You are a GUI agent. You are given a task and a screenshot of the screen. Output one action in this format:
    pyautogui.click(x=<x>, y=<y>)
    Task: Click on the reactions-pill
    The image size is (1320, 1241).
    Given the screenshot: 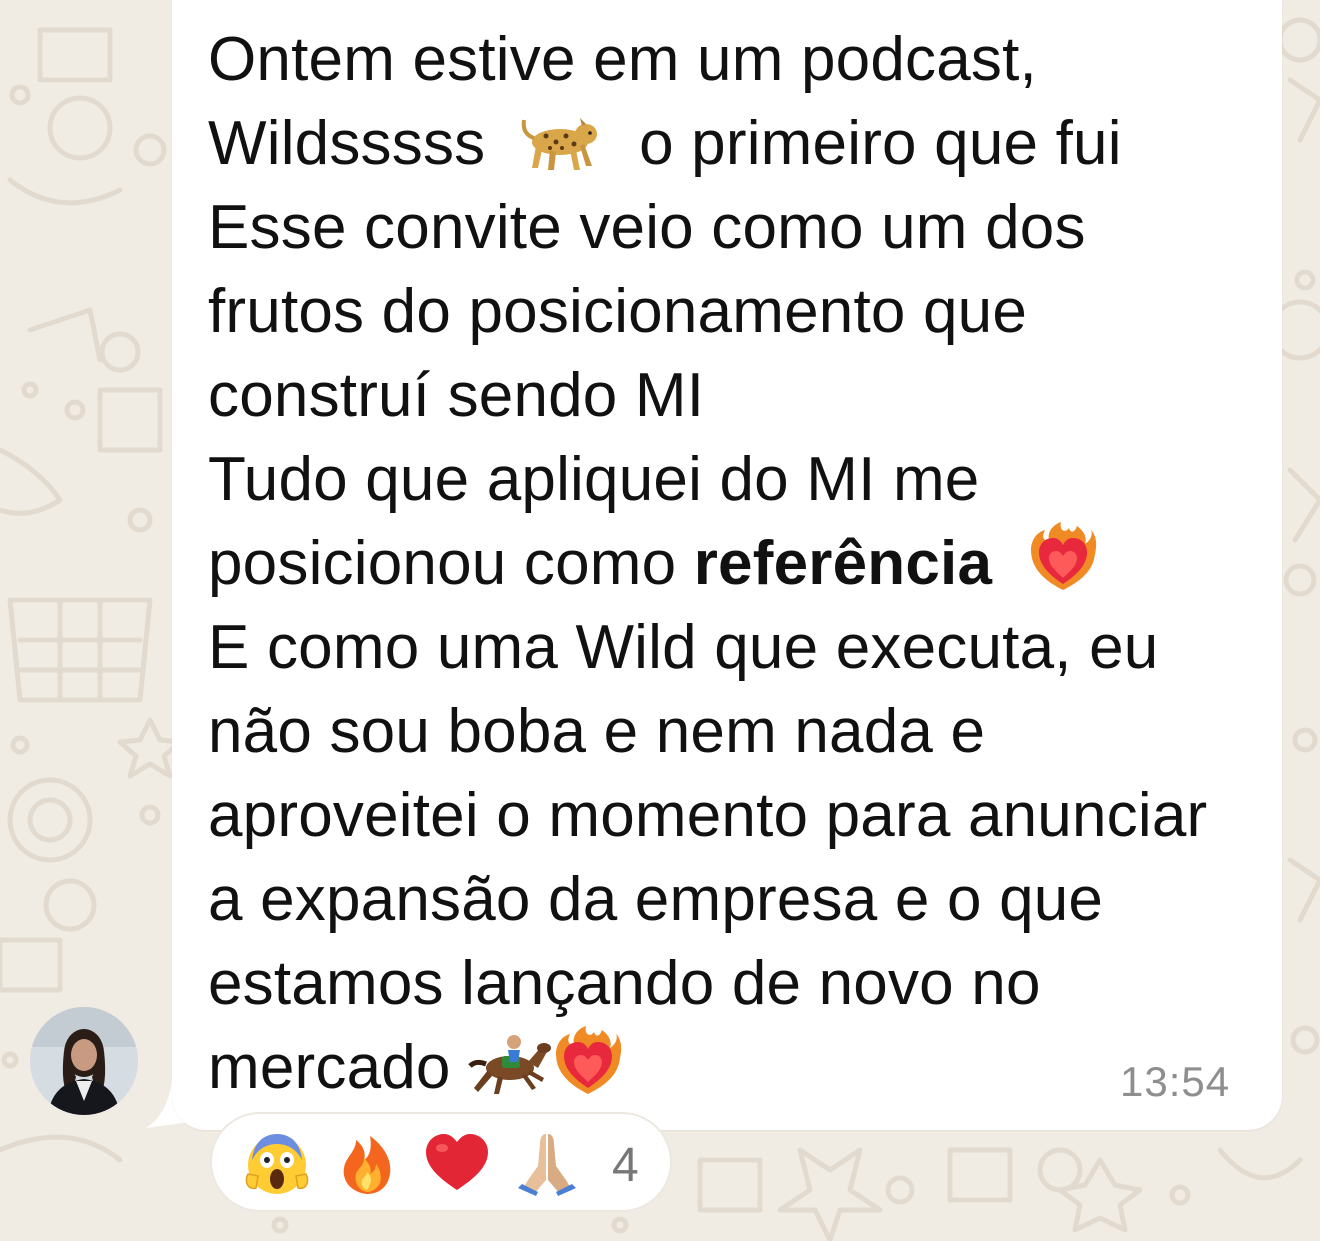 What is the action you would take?
    pyautogui.click(x=441, y=1162)
    